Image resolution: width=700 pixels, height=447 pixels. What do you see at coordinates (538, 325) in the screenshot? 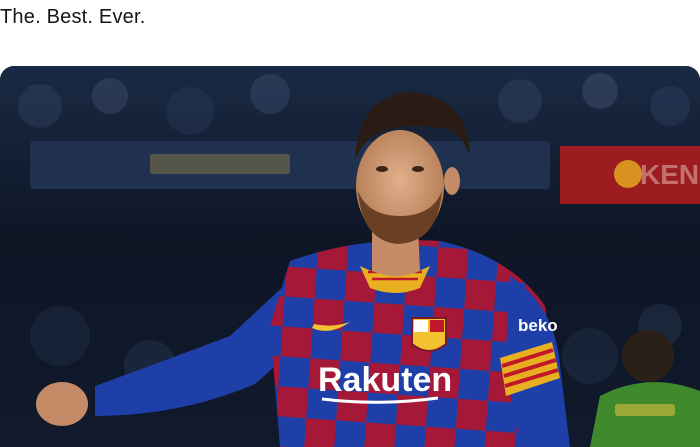
I see `sleeve-sponsor-text: beko` at bounding box center [538, 325].